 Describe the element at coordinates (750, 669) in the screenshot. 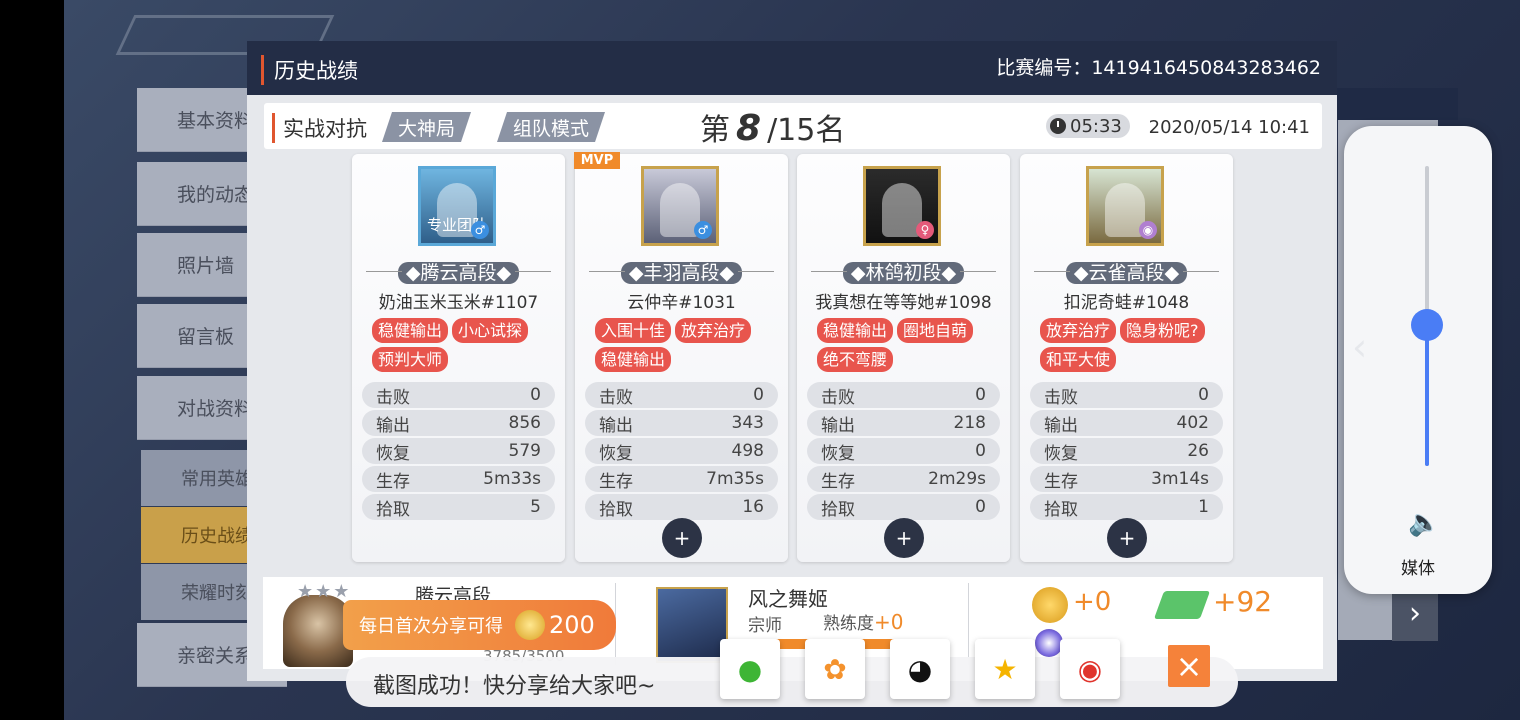

I see `wechat-share-icon: ●` at that location.